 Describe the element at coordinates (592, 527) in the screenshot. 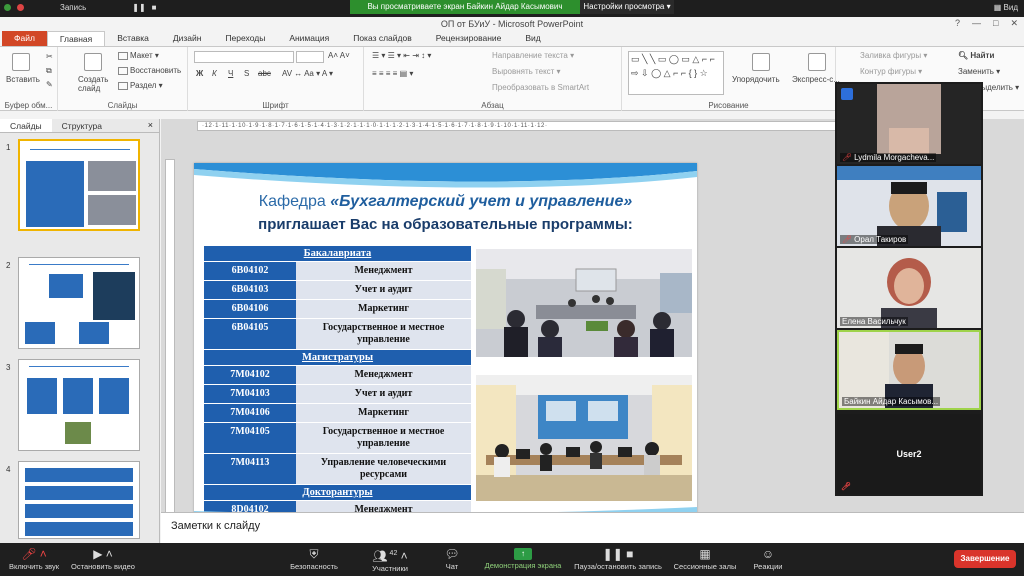

I see `notes-pane: Заметки к слайду` at that location.